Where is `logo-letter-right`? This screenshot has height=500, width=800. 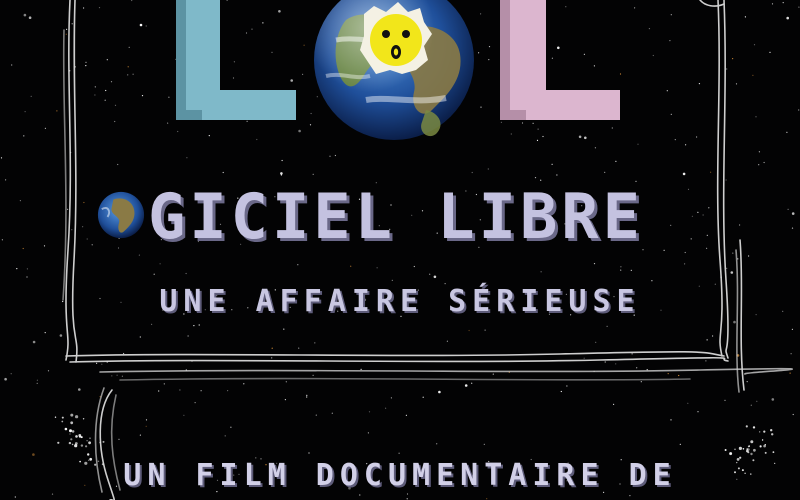 logo-letter-right is located at coordinates (560, 60).